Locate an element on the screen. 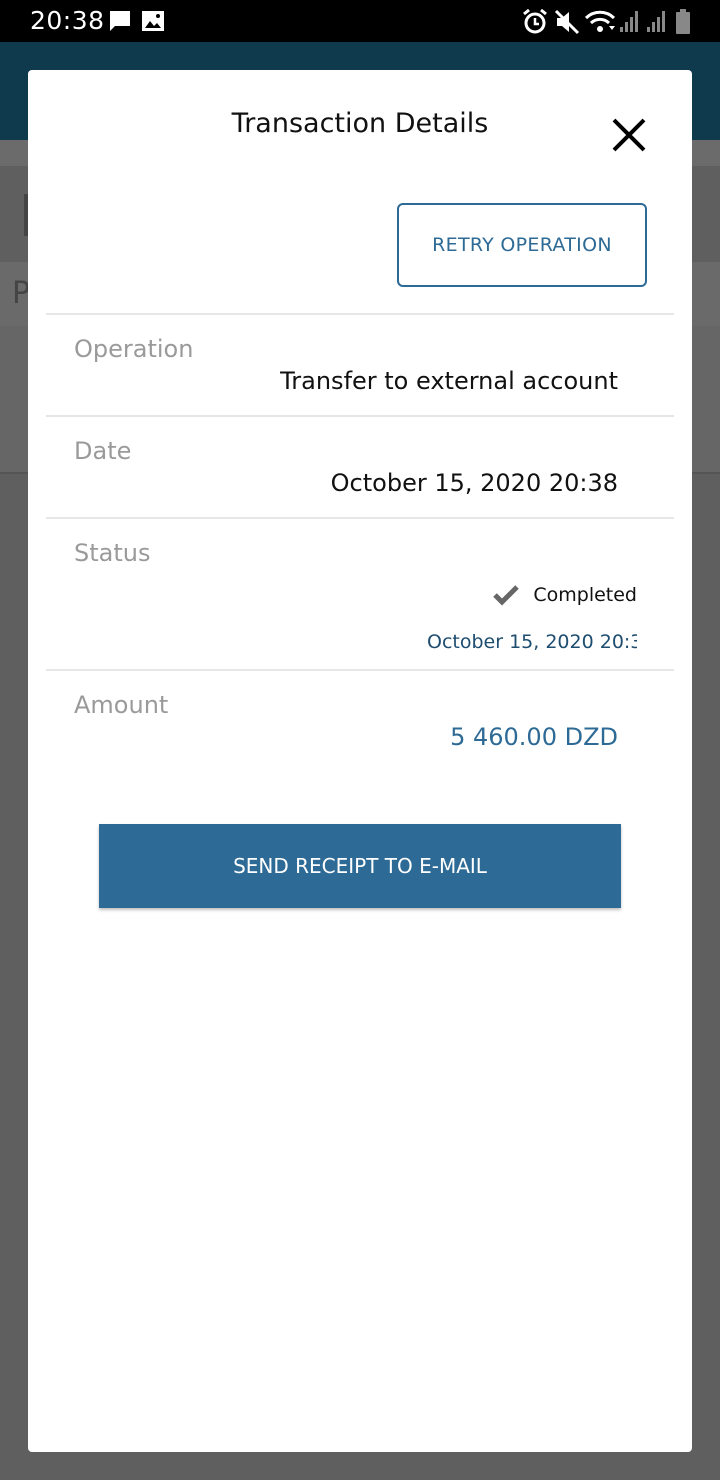  checkmark-icon is located at coordinates (506, 595).